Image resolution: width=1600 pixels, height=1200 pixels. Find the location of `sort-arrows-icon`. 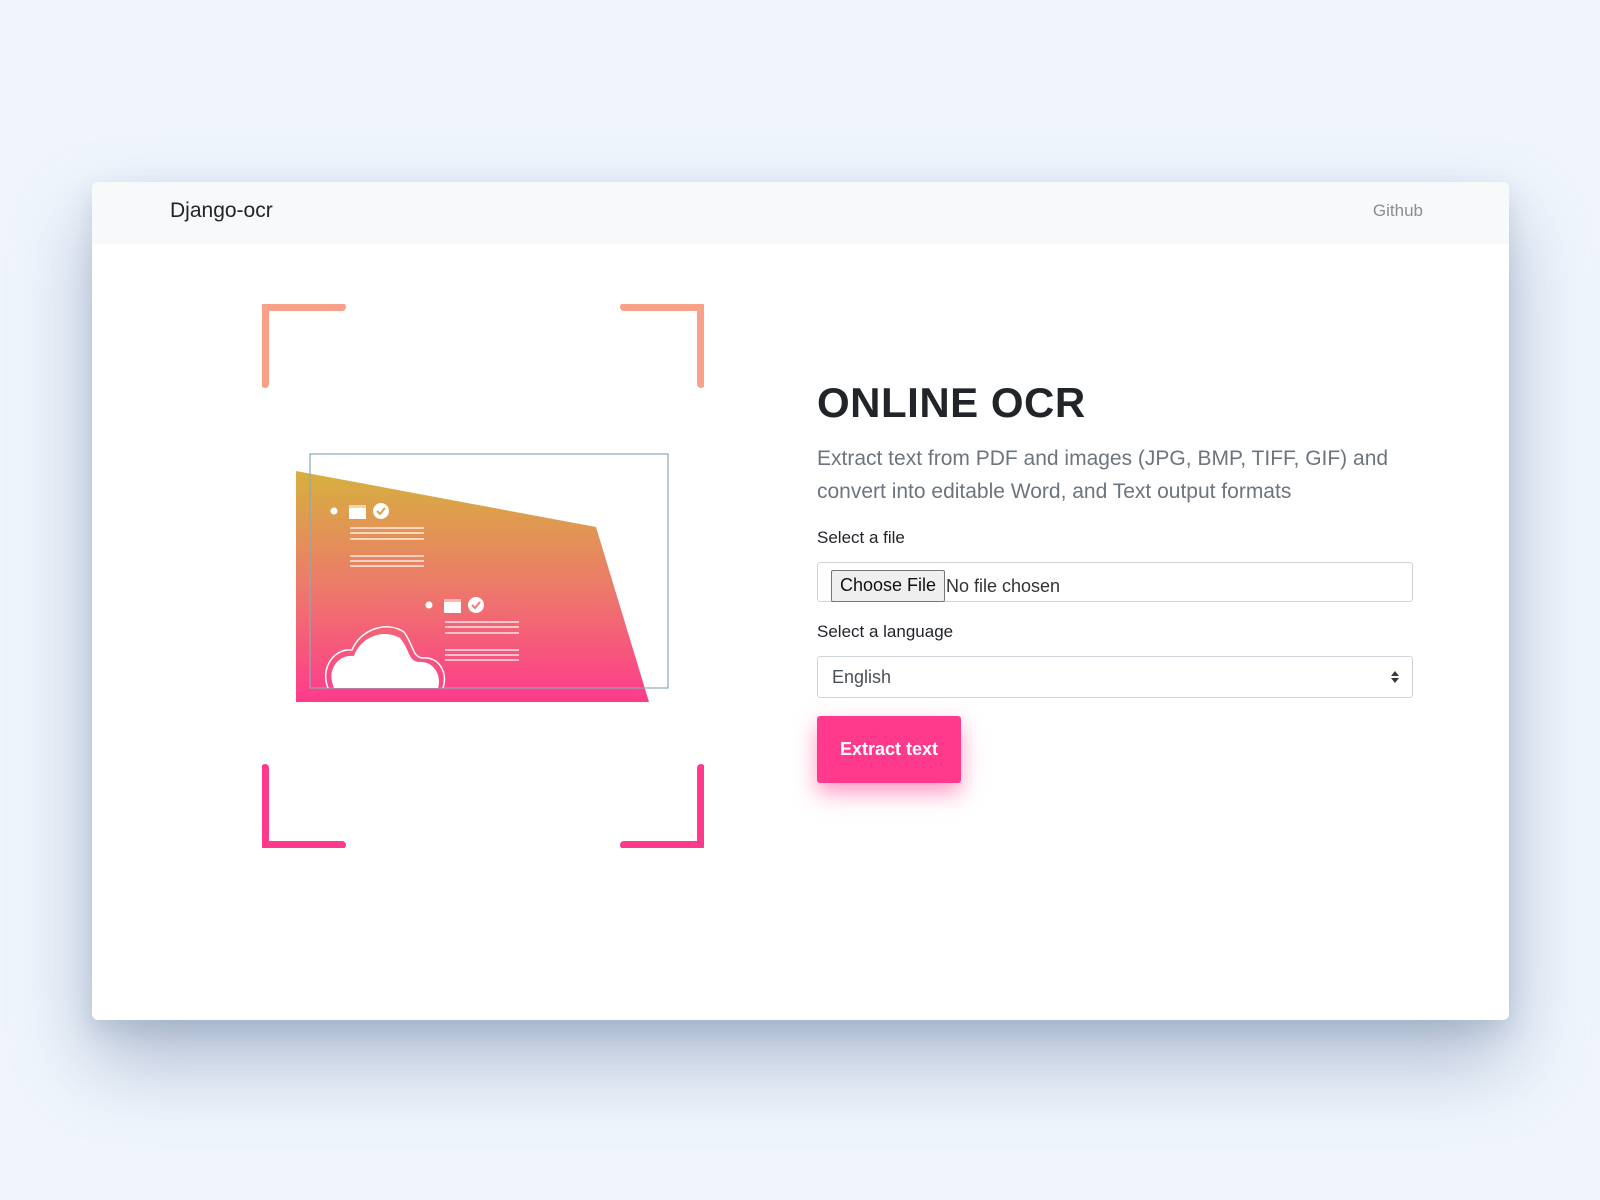

sort-arrows-icon is located at coordinates (1395, 677).